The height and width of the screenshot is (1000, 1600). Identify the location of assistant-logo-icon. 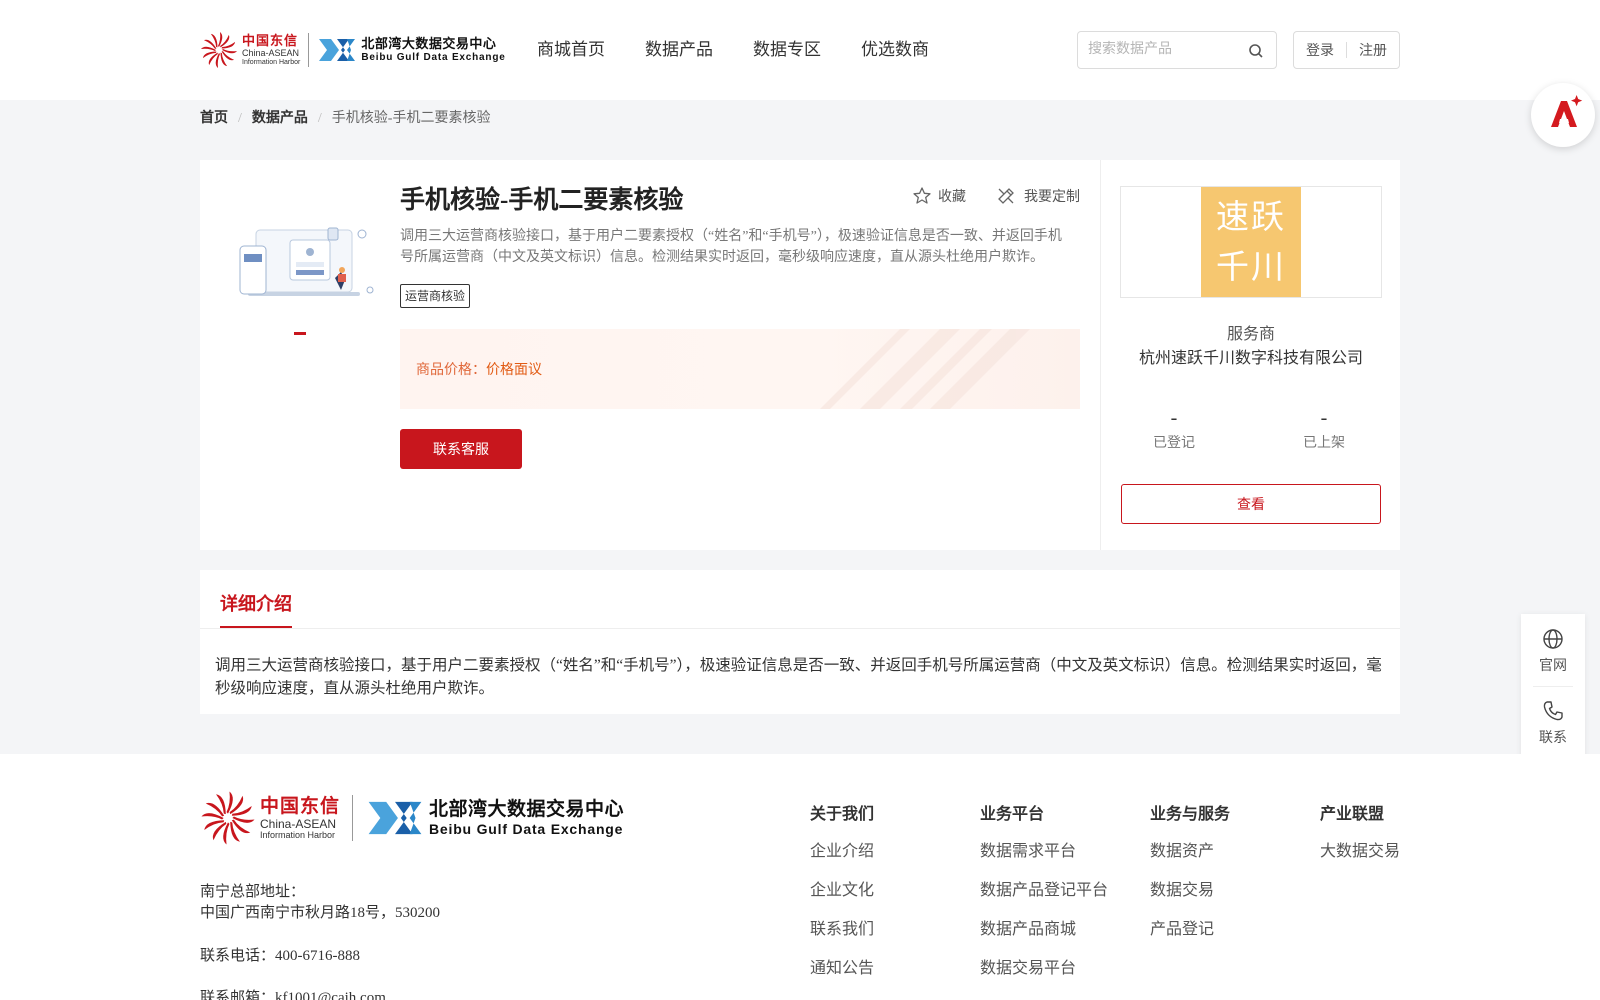
(1567, 111).